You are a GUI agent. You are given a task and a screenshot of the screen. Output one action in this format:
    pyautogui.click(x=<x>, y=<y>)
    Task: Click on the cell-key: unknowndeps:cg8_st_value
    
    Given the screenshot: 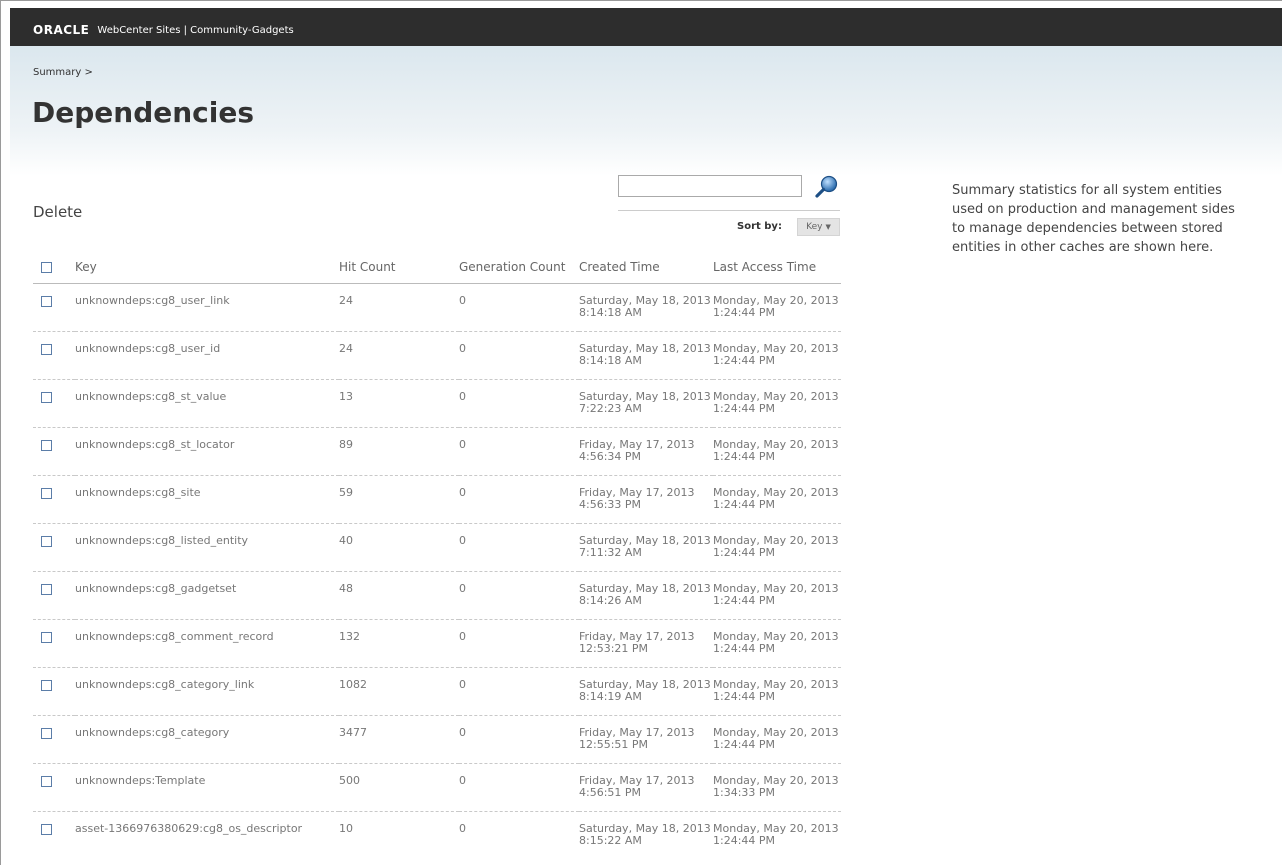 What is the action you would take?
    pyautogui.click(x=207, y=403)
    